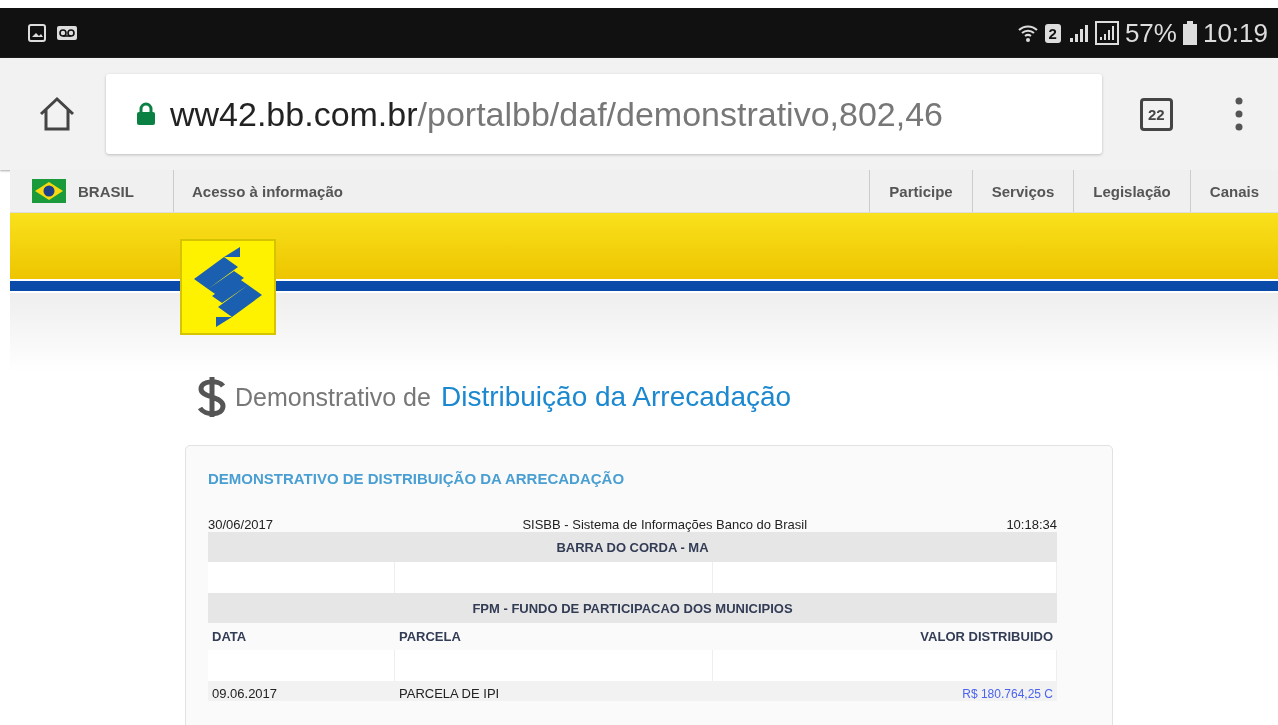  I want to click on column-header: DATA, so click(229, 636).